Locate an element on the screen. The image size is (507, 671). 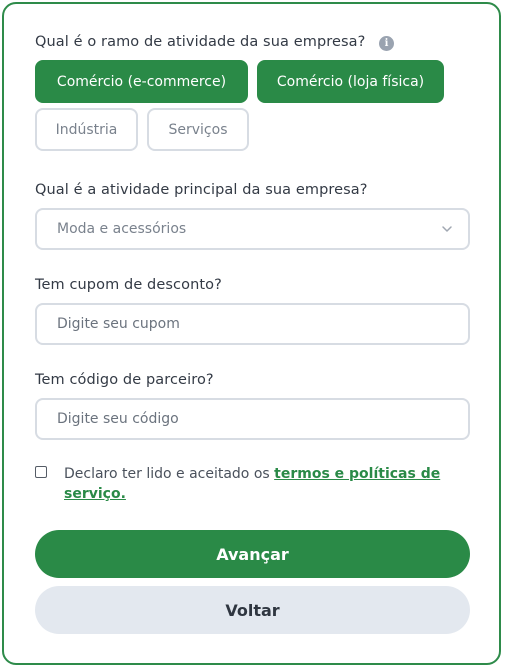
partner-code-input is located at coordinates (247, 419).